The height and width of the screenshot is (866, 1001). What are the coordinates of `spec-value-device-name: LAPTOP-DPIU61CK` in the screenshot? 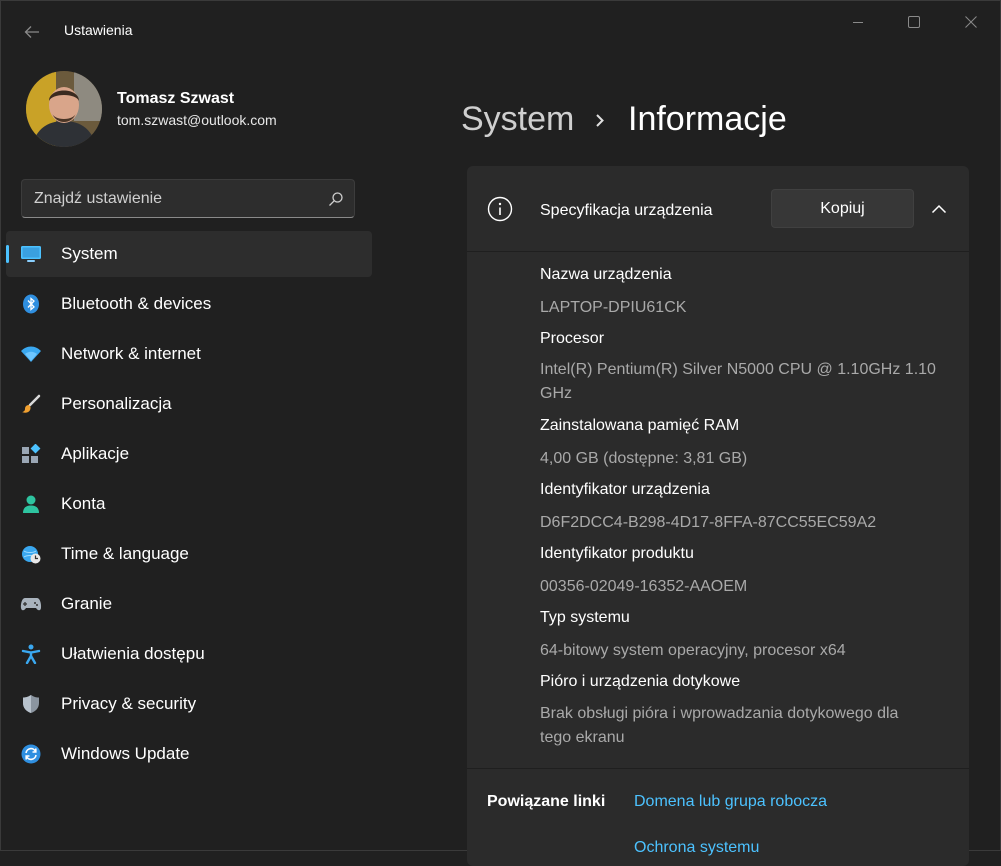 It's located at (613, 307).